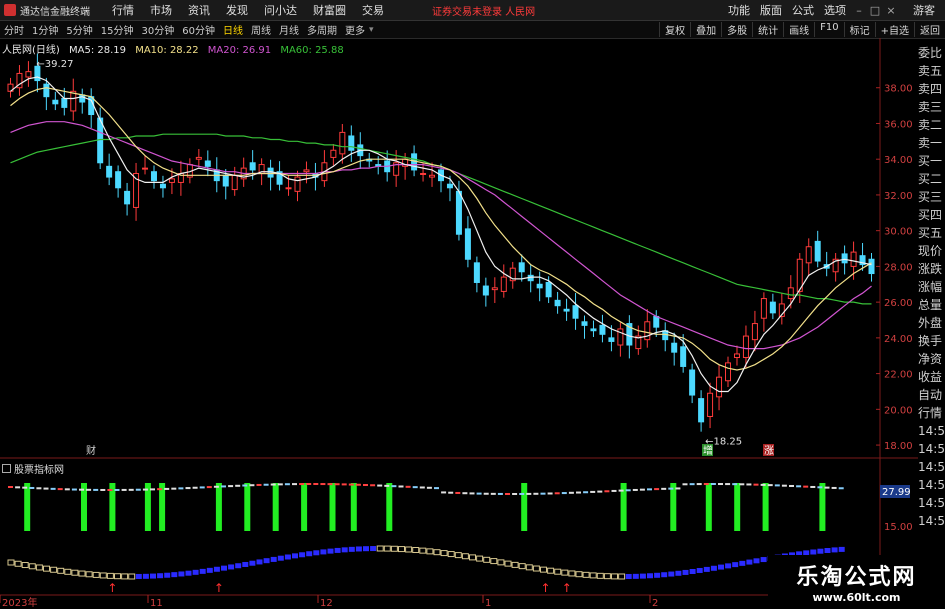 This screenshot has height=609, width=945. Describe the element at coordinates (930, 107) in the screenshot. I see `side-label: 卖三` at that location.